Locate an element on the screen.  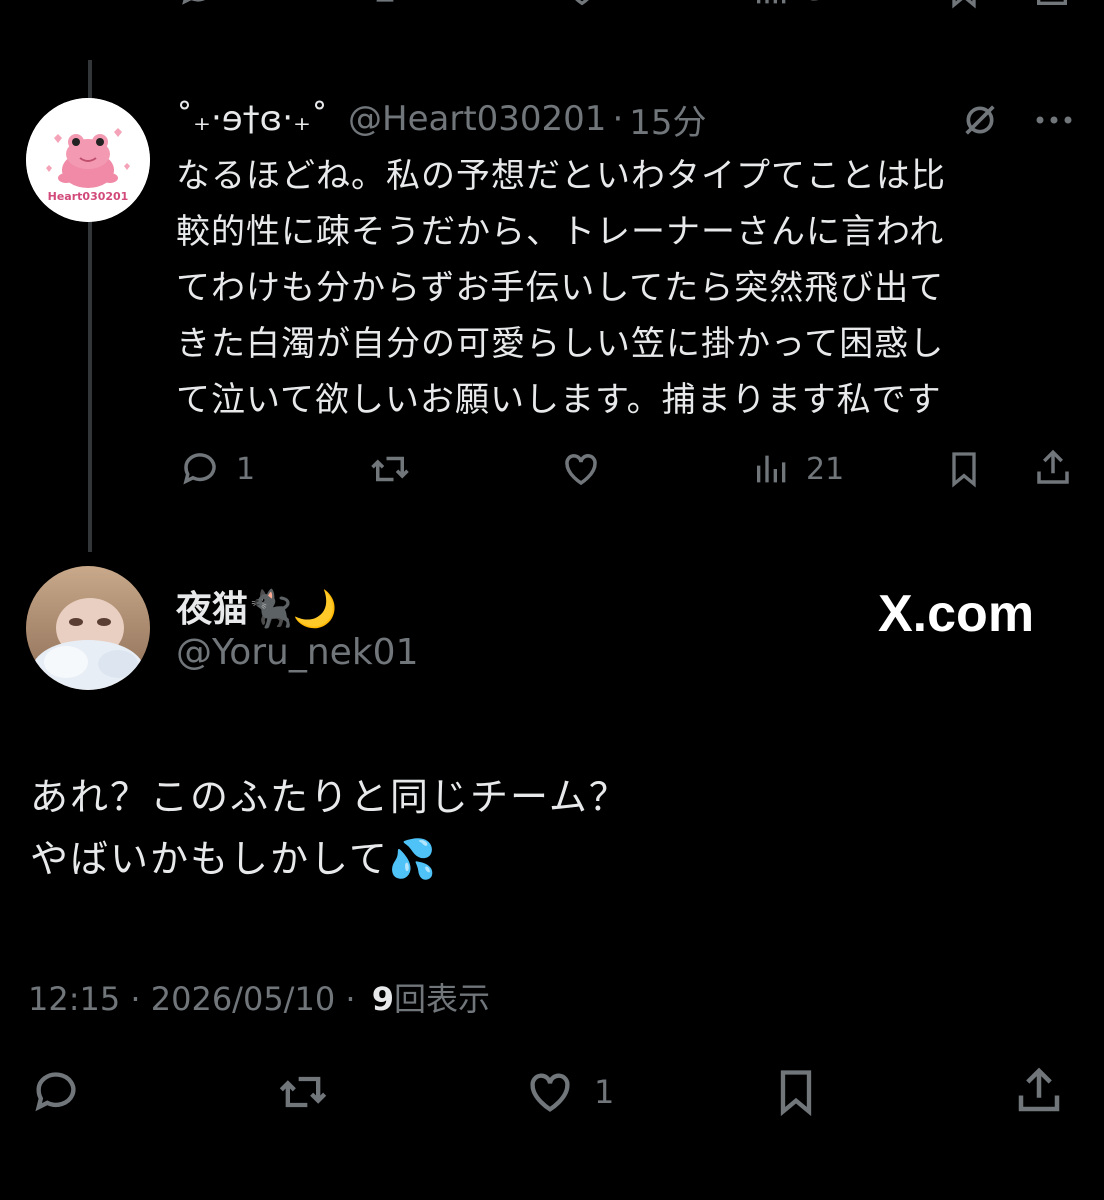
main-tweet-text: あれ？このふたりと同じチーム？ やばいかもしかして💦 is located at coordinates (329, 828).